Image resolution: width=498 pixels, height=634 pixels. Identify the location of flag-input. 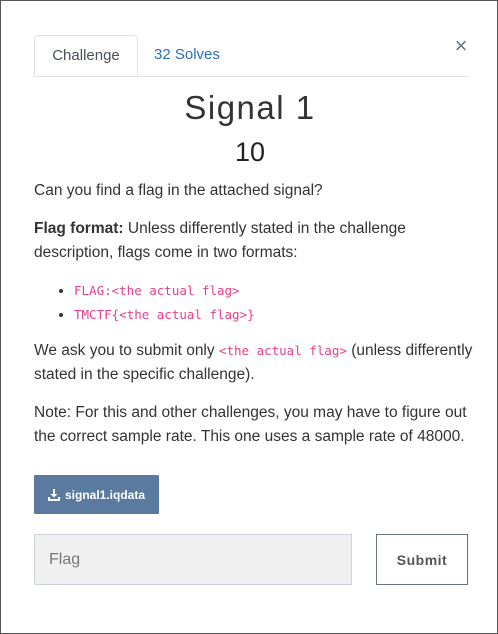
(193, 559).